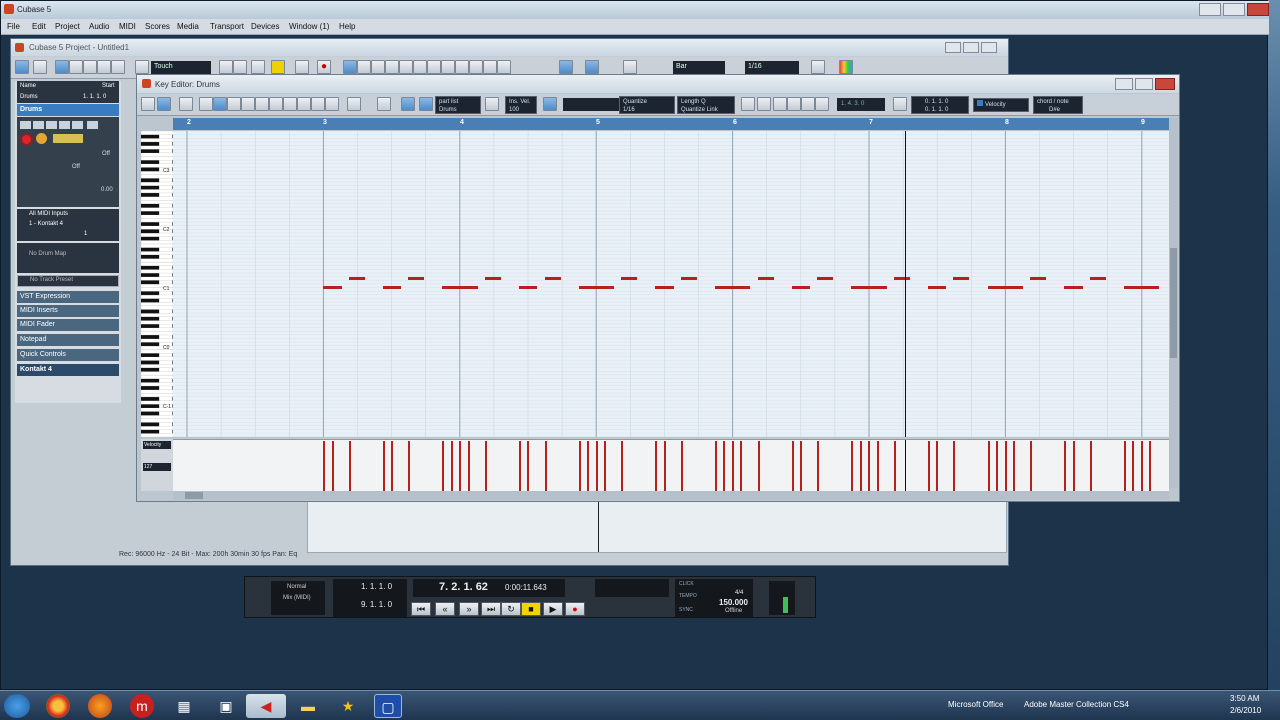  Describe the element at coordinates (77, 125) in the screenshot. I see `edit-button` at that location.